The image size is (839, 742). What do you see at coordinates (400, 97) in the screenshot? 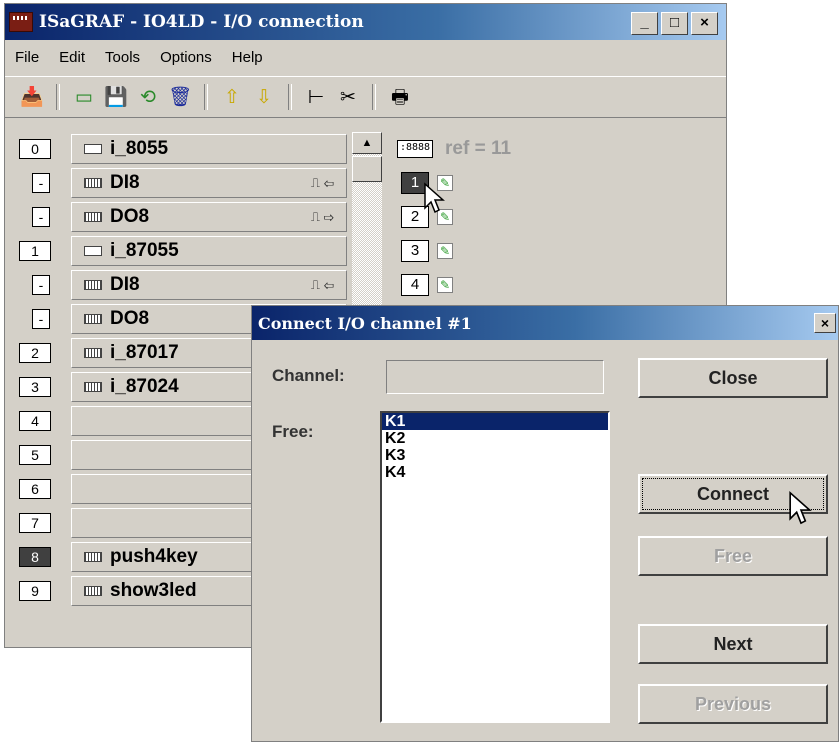
I see `print-icon: 🖶` at bounding box center [400, 97].